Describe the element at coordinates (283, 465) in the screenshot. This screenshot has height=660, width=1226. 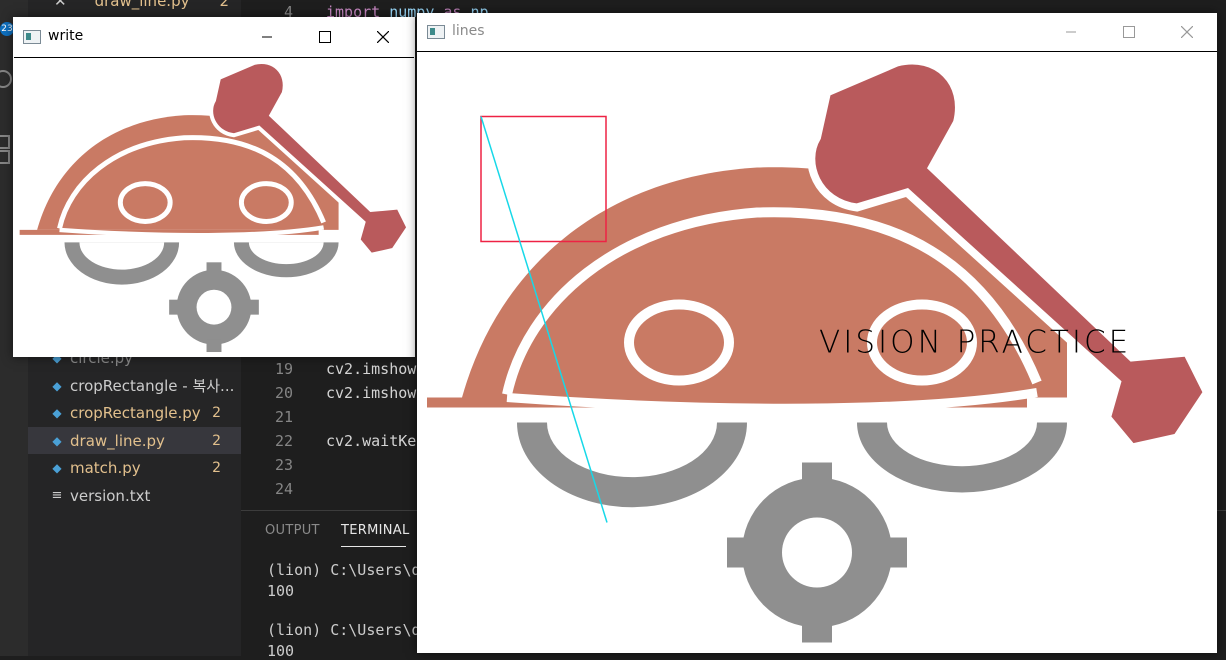
I see `line-number: 23` at that location.